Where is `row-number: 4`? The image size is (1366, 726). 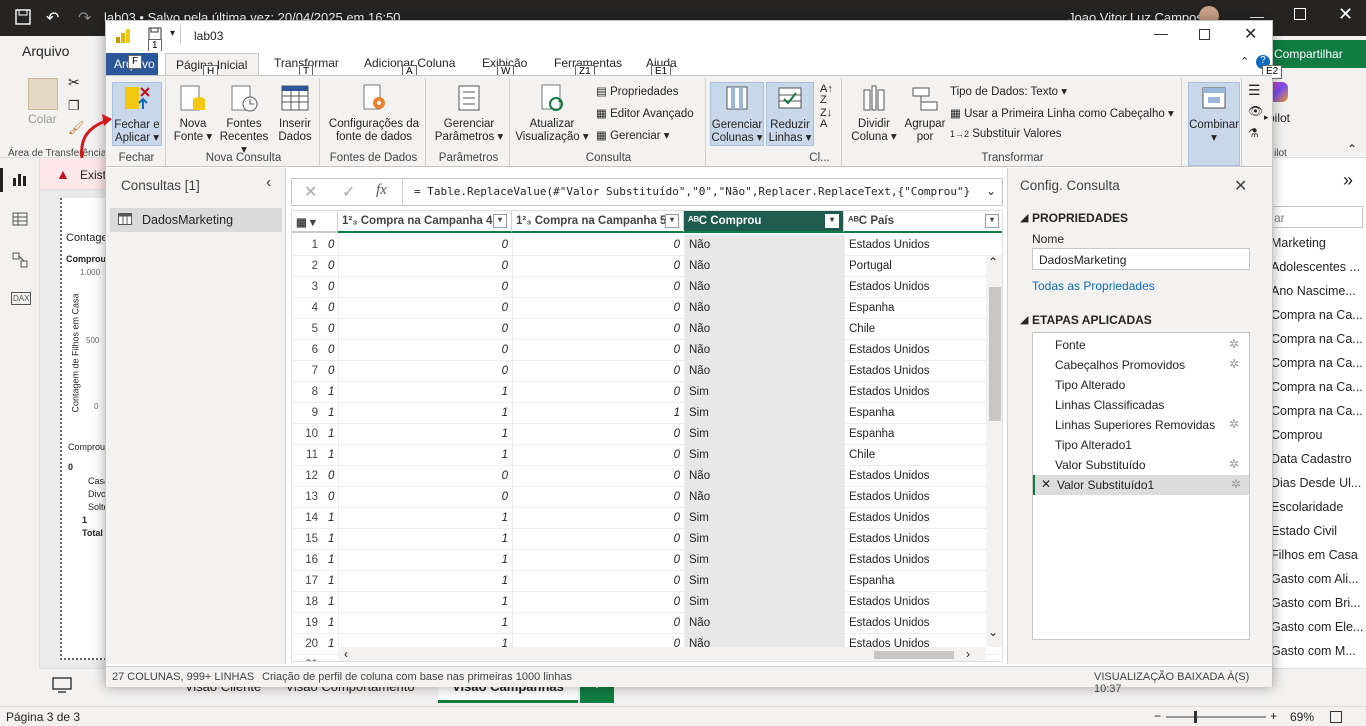 row-number: 4 is located at coordinates (307, 308).